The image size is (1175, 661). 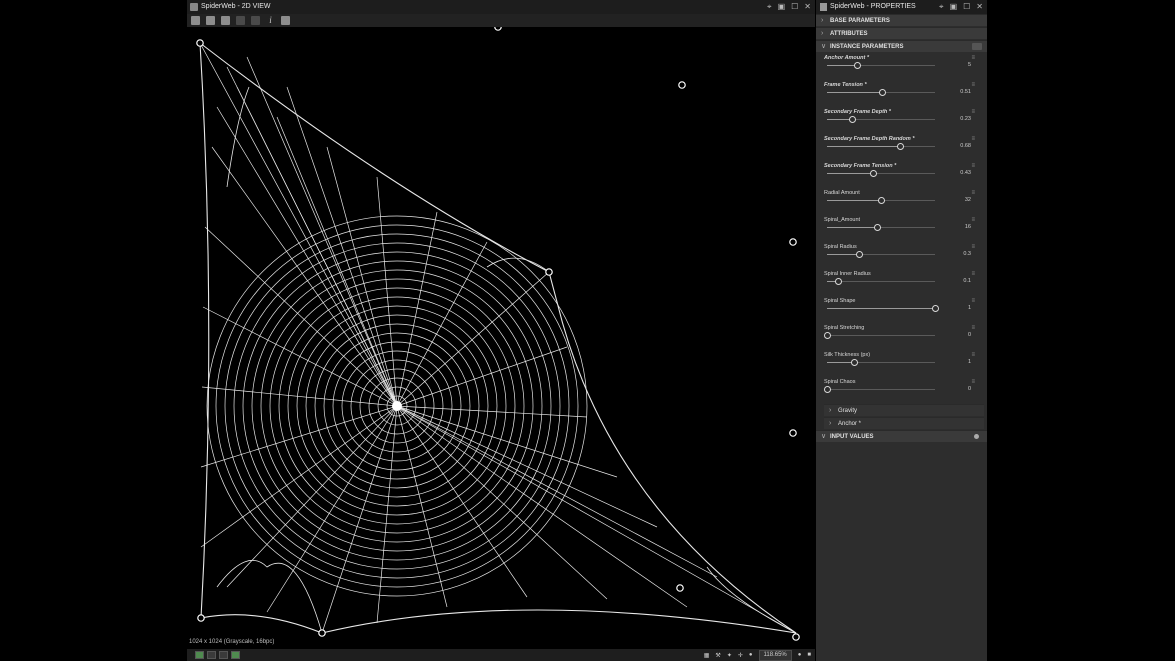 I want to click on info-icon: i, so click(x=270, y=20).